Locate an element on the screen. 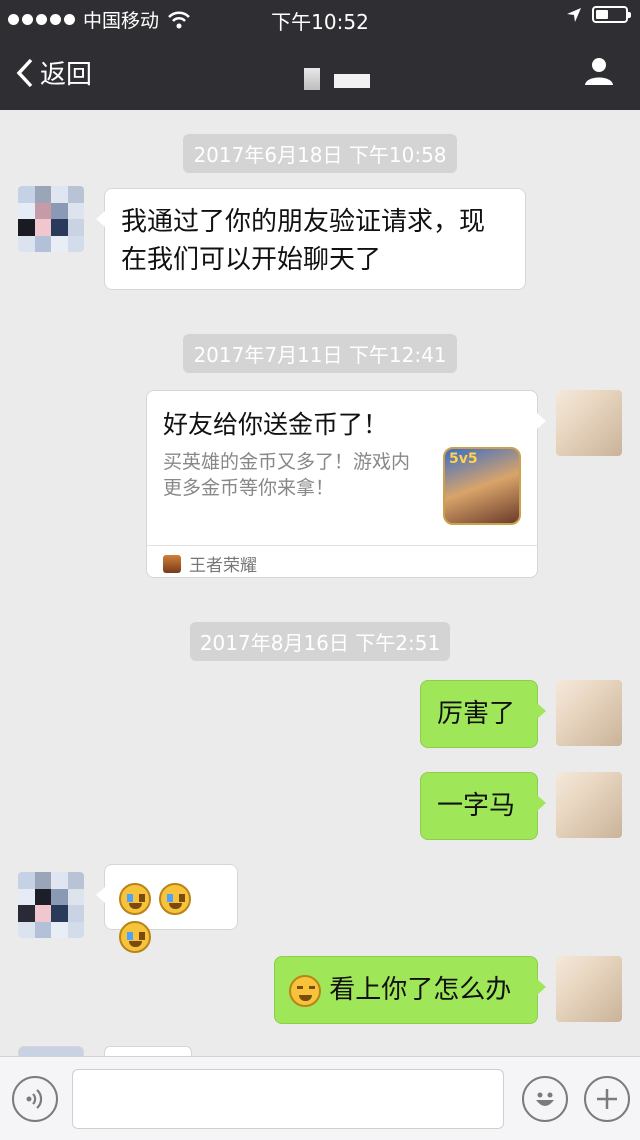 The image size is (640, 1140). message-input is located at coordinates (288, 1099).